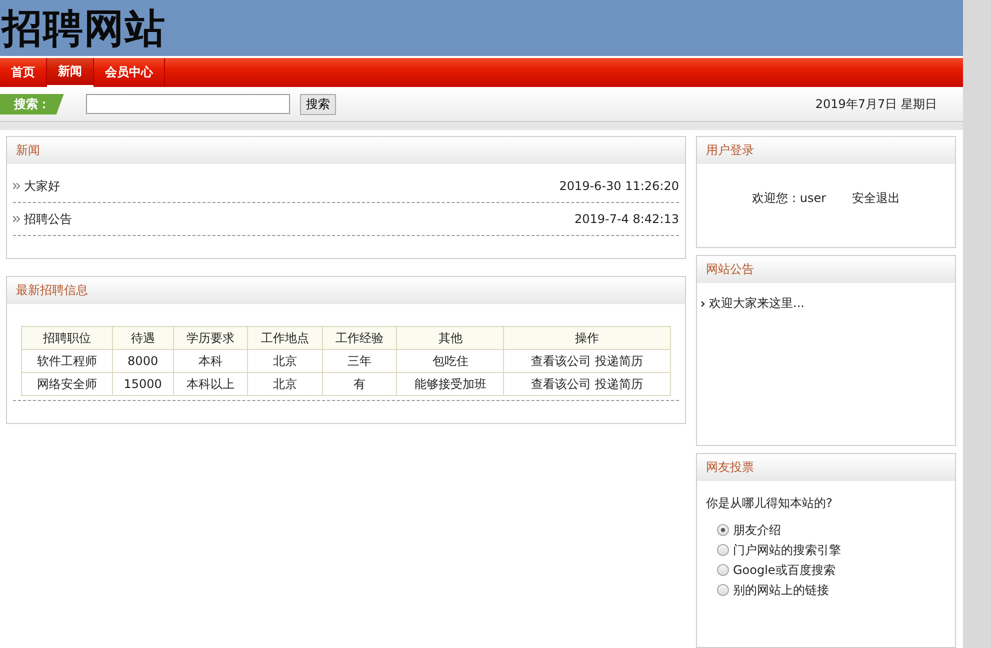  What do you see at coordinates (359, 338) in the screenshot?
I see `column-header: 工作经验` at bounding box center [359, 338].